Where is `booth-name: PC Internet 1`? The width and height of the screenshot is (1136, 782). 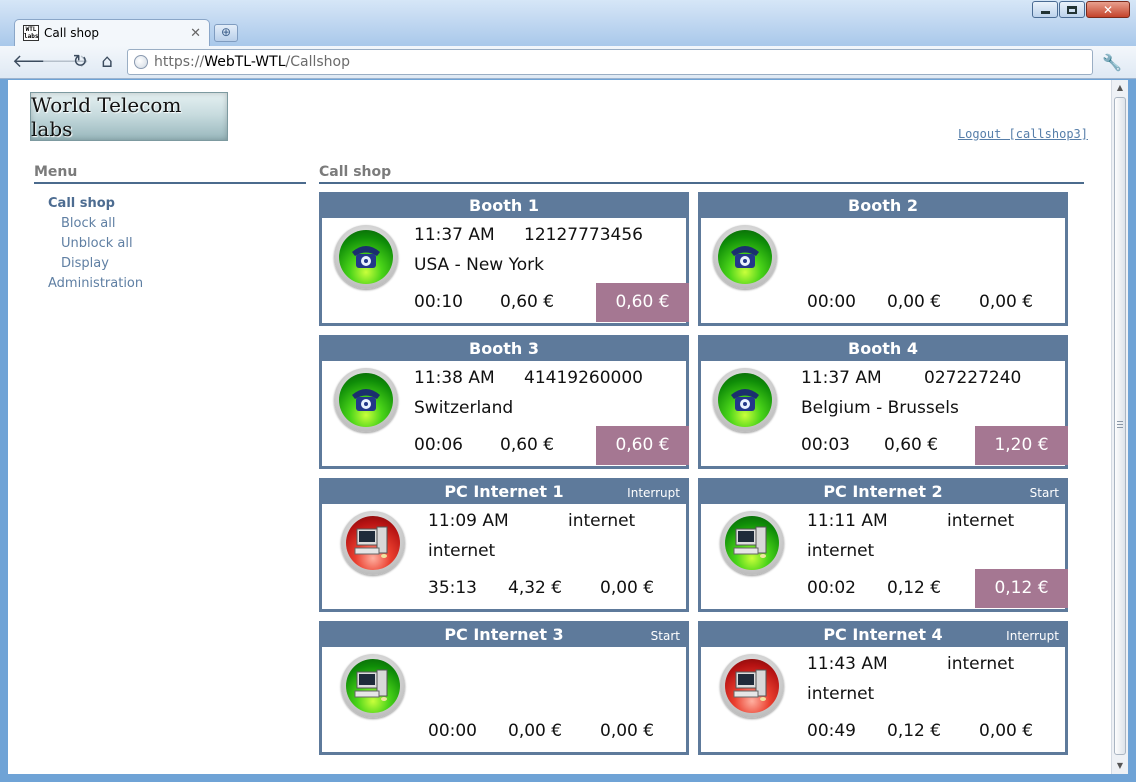
booth-name: PC Internet 1 is located at coordinates (504, 491).